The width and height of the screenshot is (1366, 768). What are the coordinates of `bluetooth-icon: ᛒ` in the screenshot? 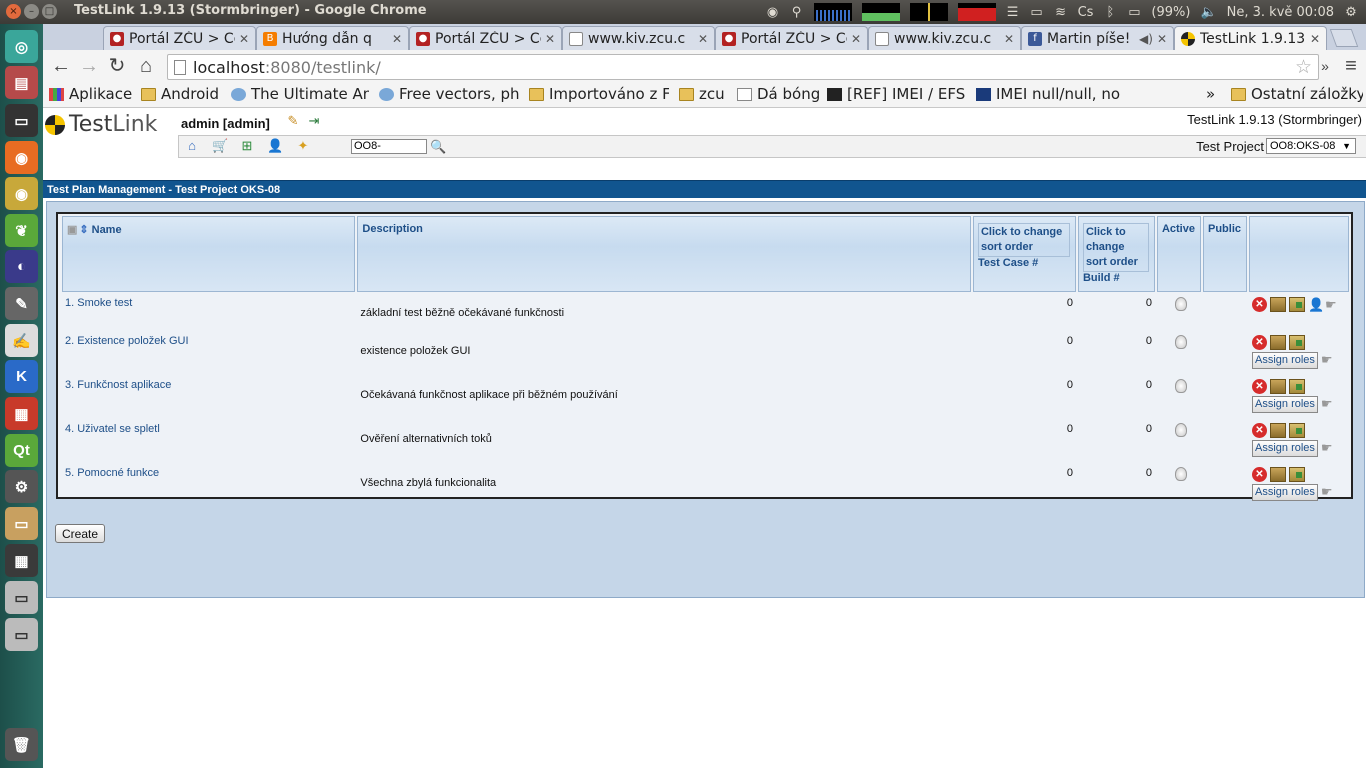 It's located at (1110, 12).